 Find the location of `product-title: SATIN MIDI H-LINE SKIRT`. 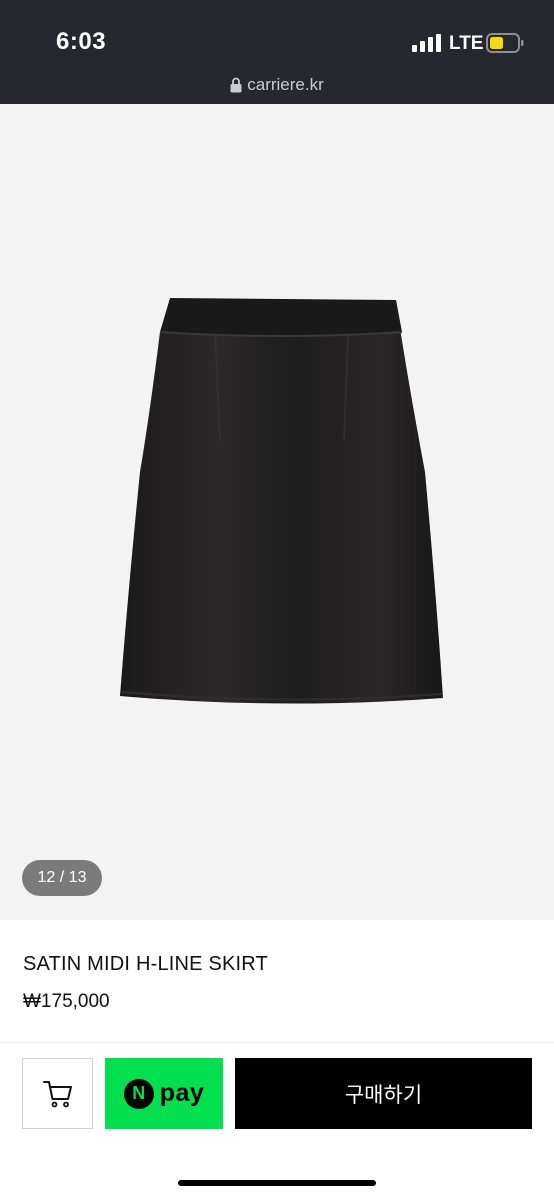

product-title: SATIN MIDI H-LINE SKIRT is located at coordinates (146, 964).